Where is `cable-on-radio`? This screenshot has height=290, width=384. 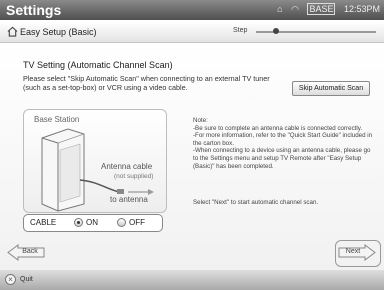
cable-on-radio is located at coordinates (78, 222).